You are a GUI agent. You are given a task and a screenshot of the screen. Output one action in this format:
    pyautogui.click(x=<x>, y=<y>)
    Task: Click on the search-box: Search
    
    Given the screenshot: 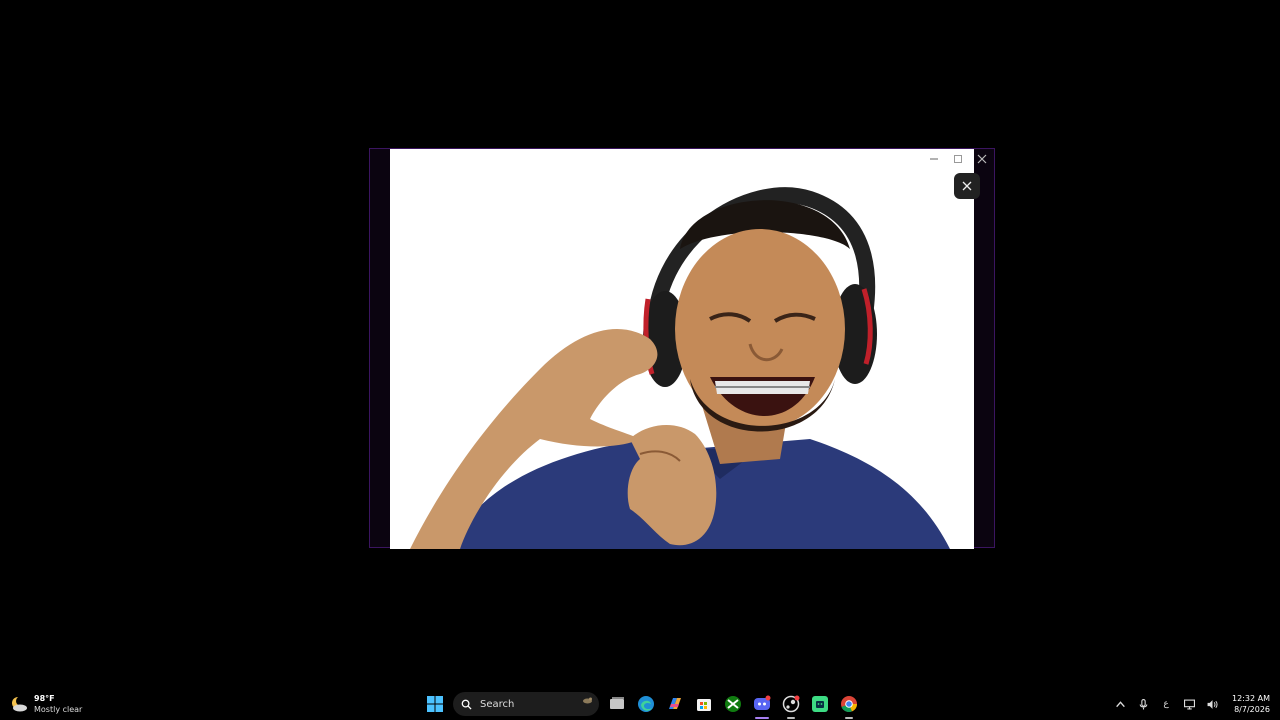 What is the action you would take?
    pyautogui.click(x=526, y=704)
    